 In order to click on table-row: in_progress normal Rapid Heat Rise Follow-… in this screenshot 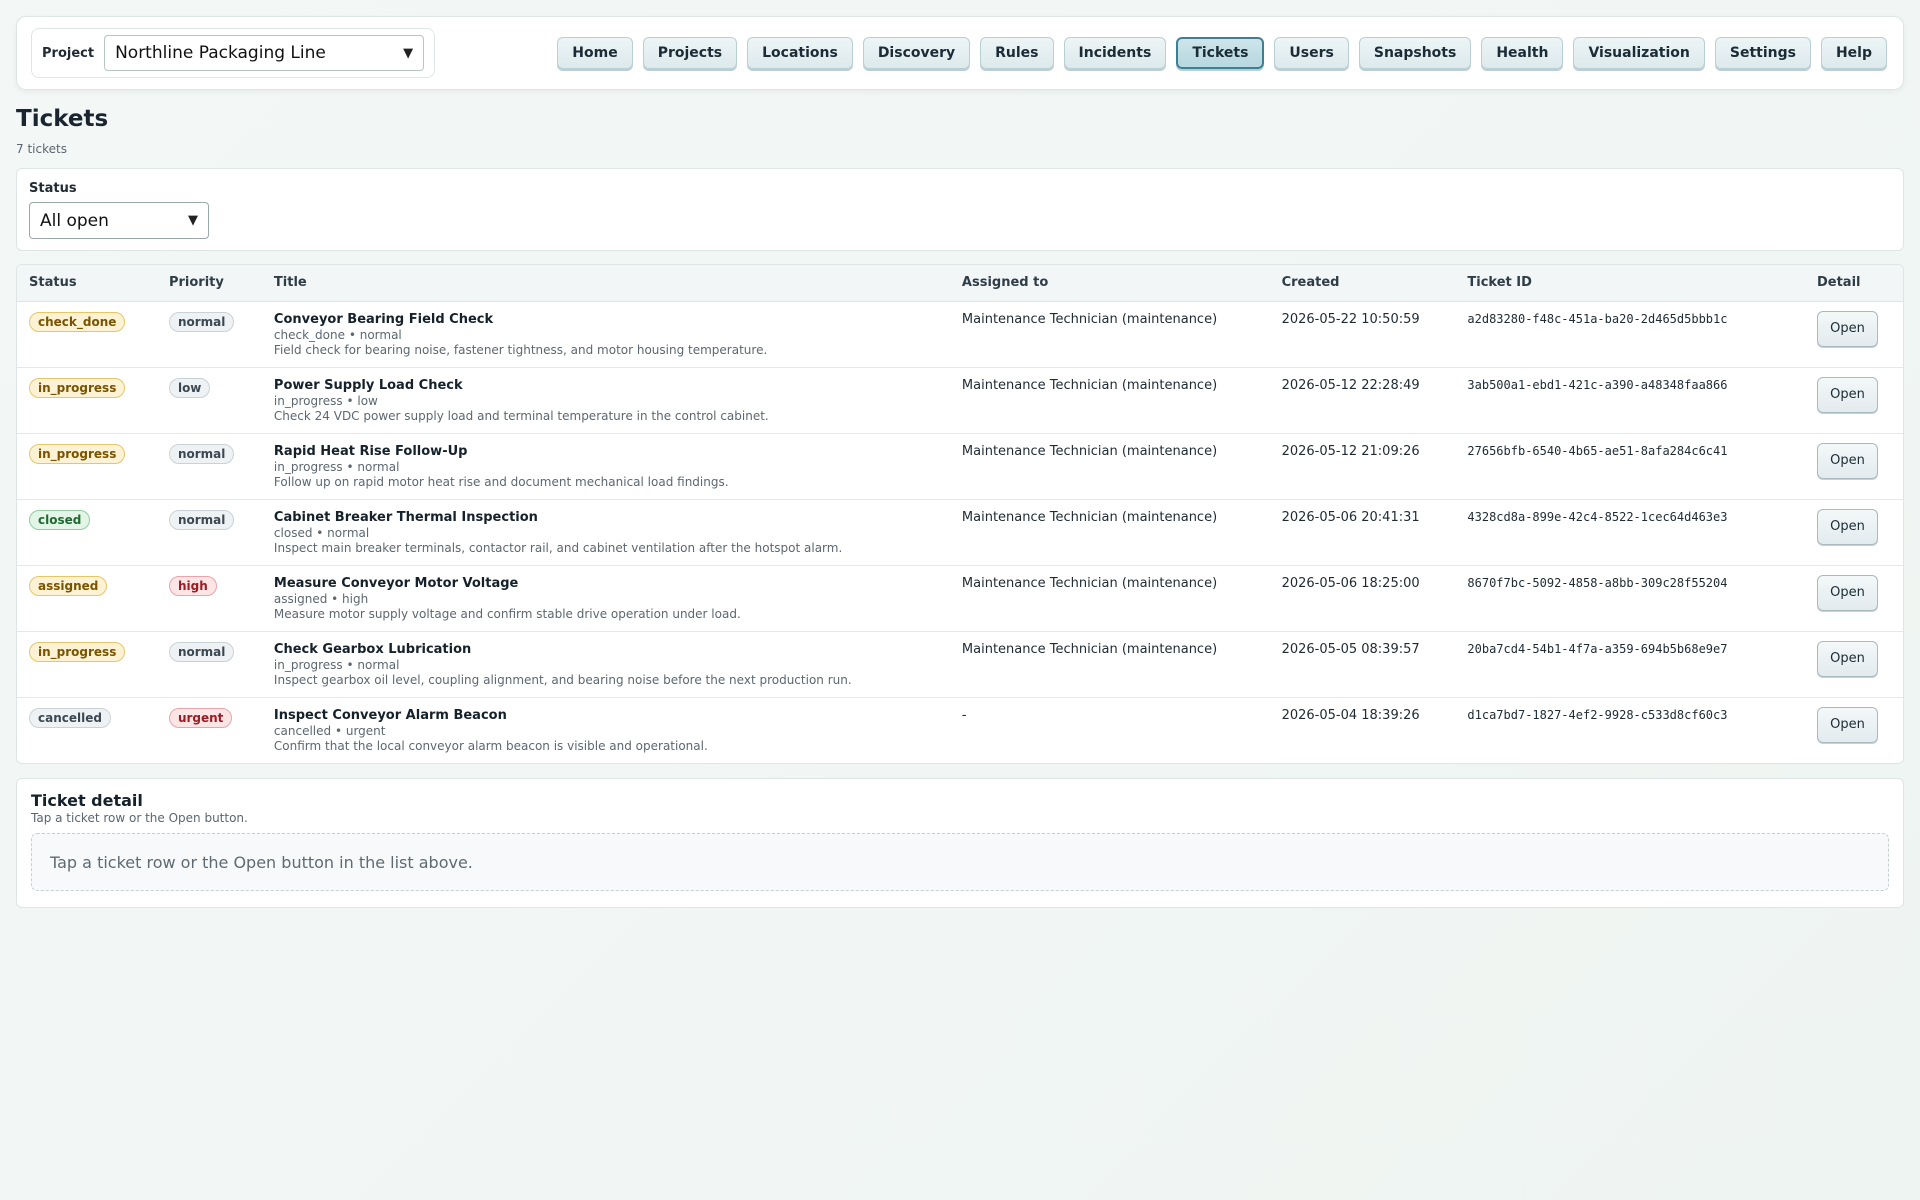, I will do `click(960, 466)`.